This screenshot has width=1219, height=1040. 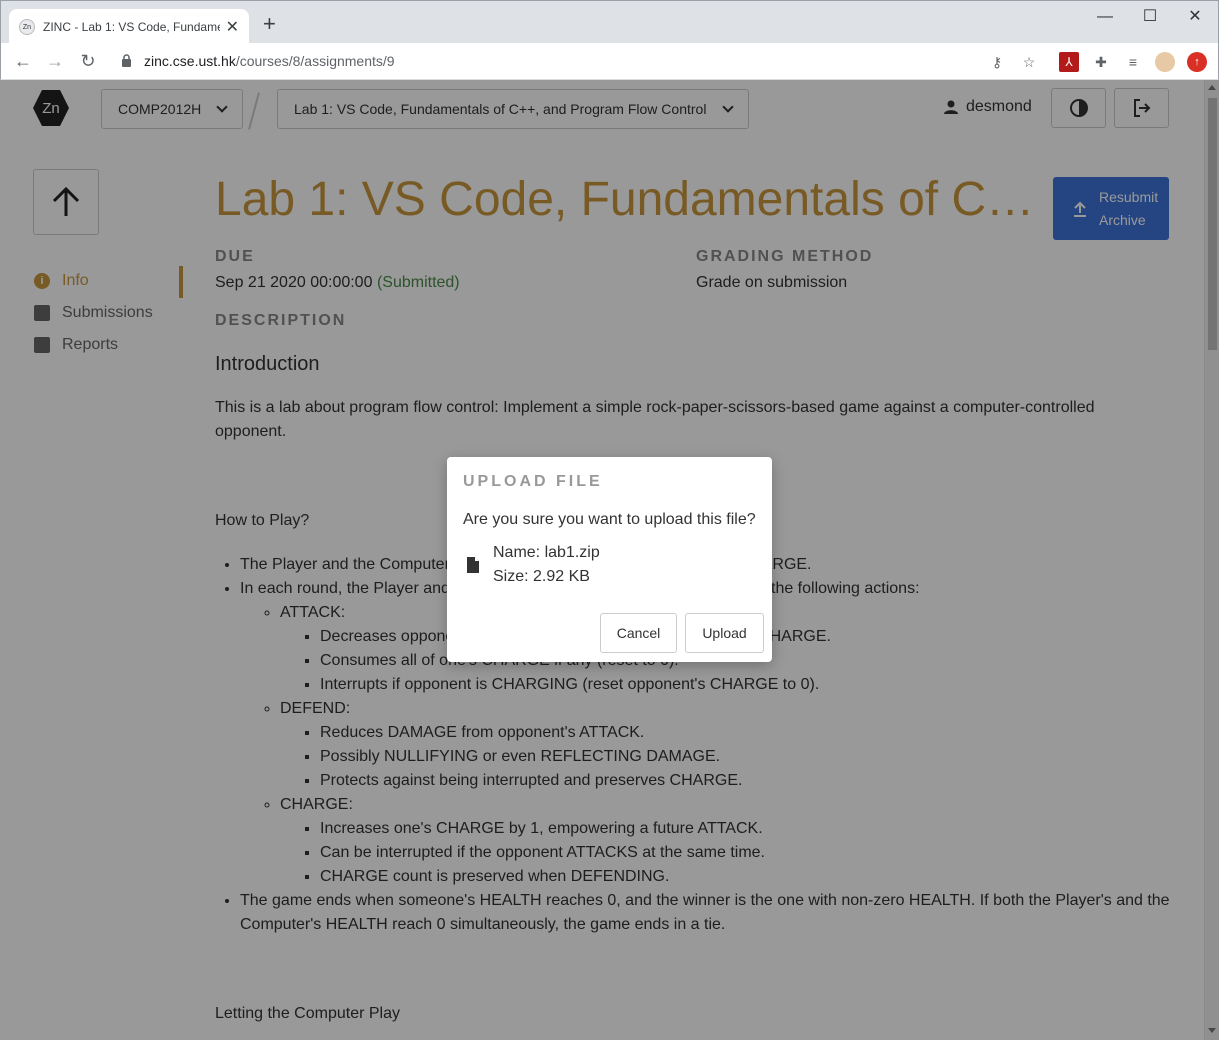 What do you see at coordinates (55, 61) in the screenshot?
I see `forward-icon: →` at bounding box center [55, 61].